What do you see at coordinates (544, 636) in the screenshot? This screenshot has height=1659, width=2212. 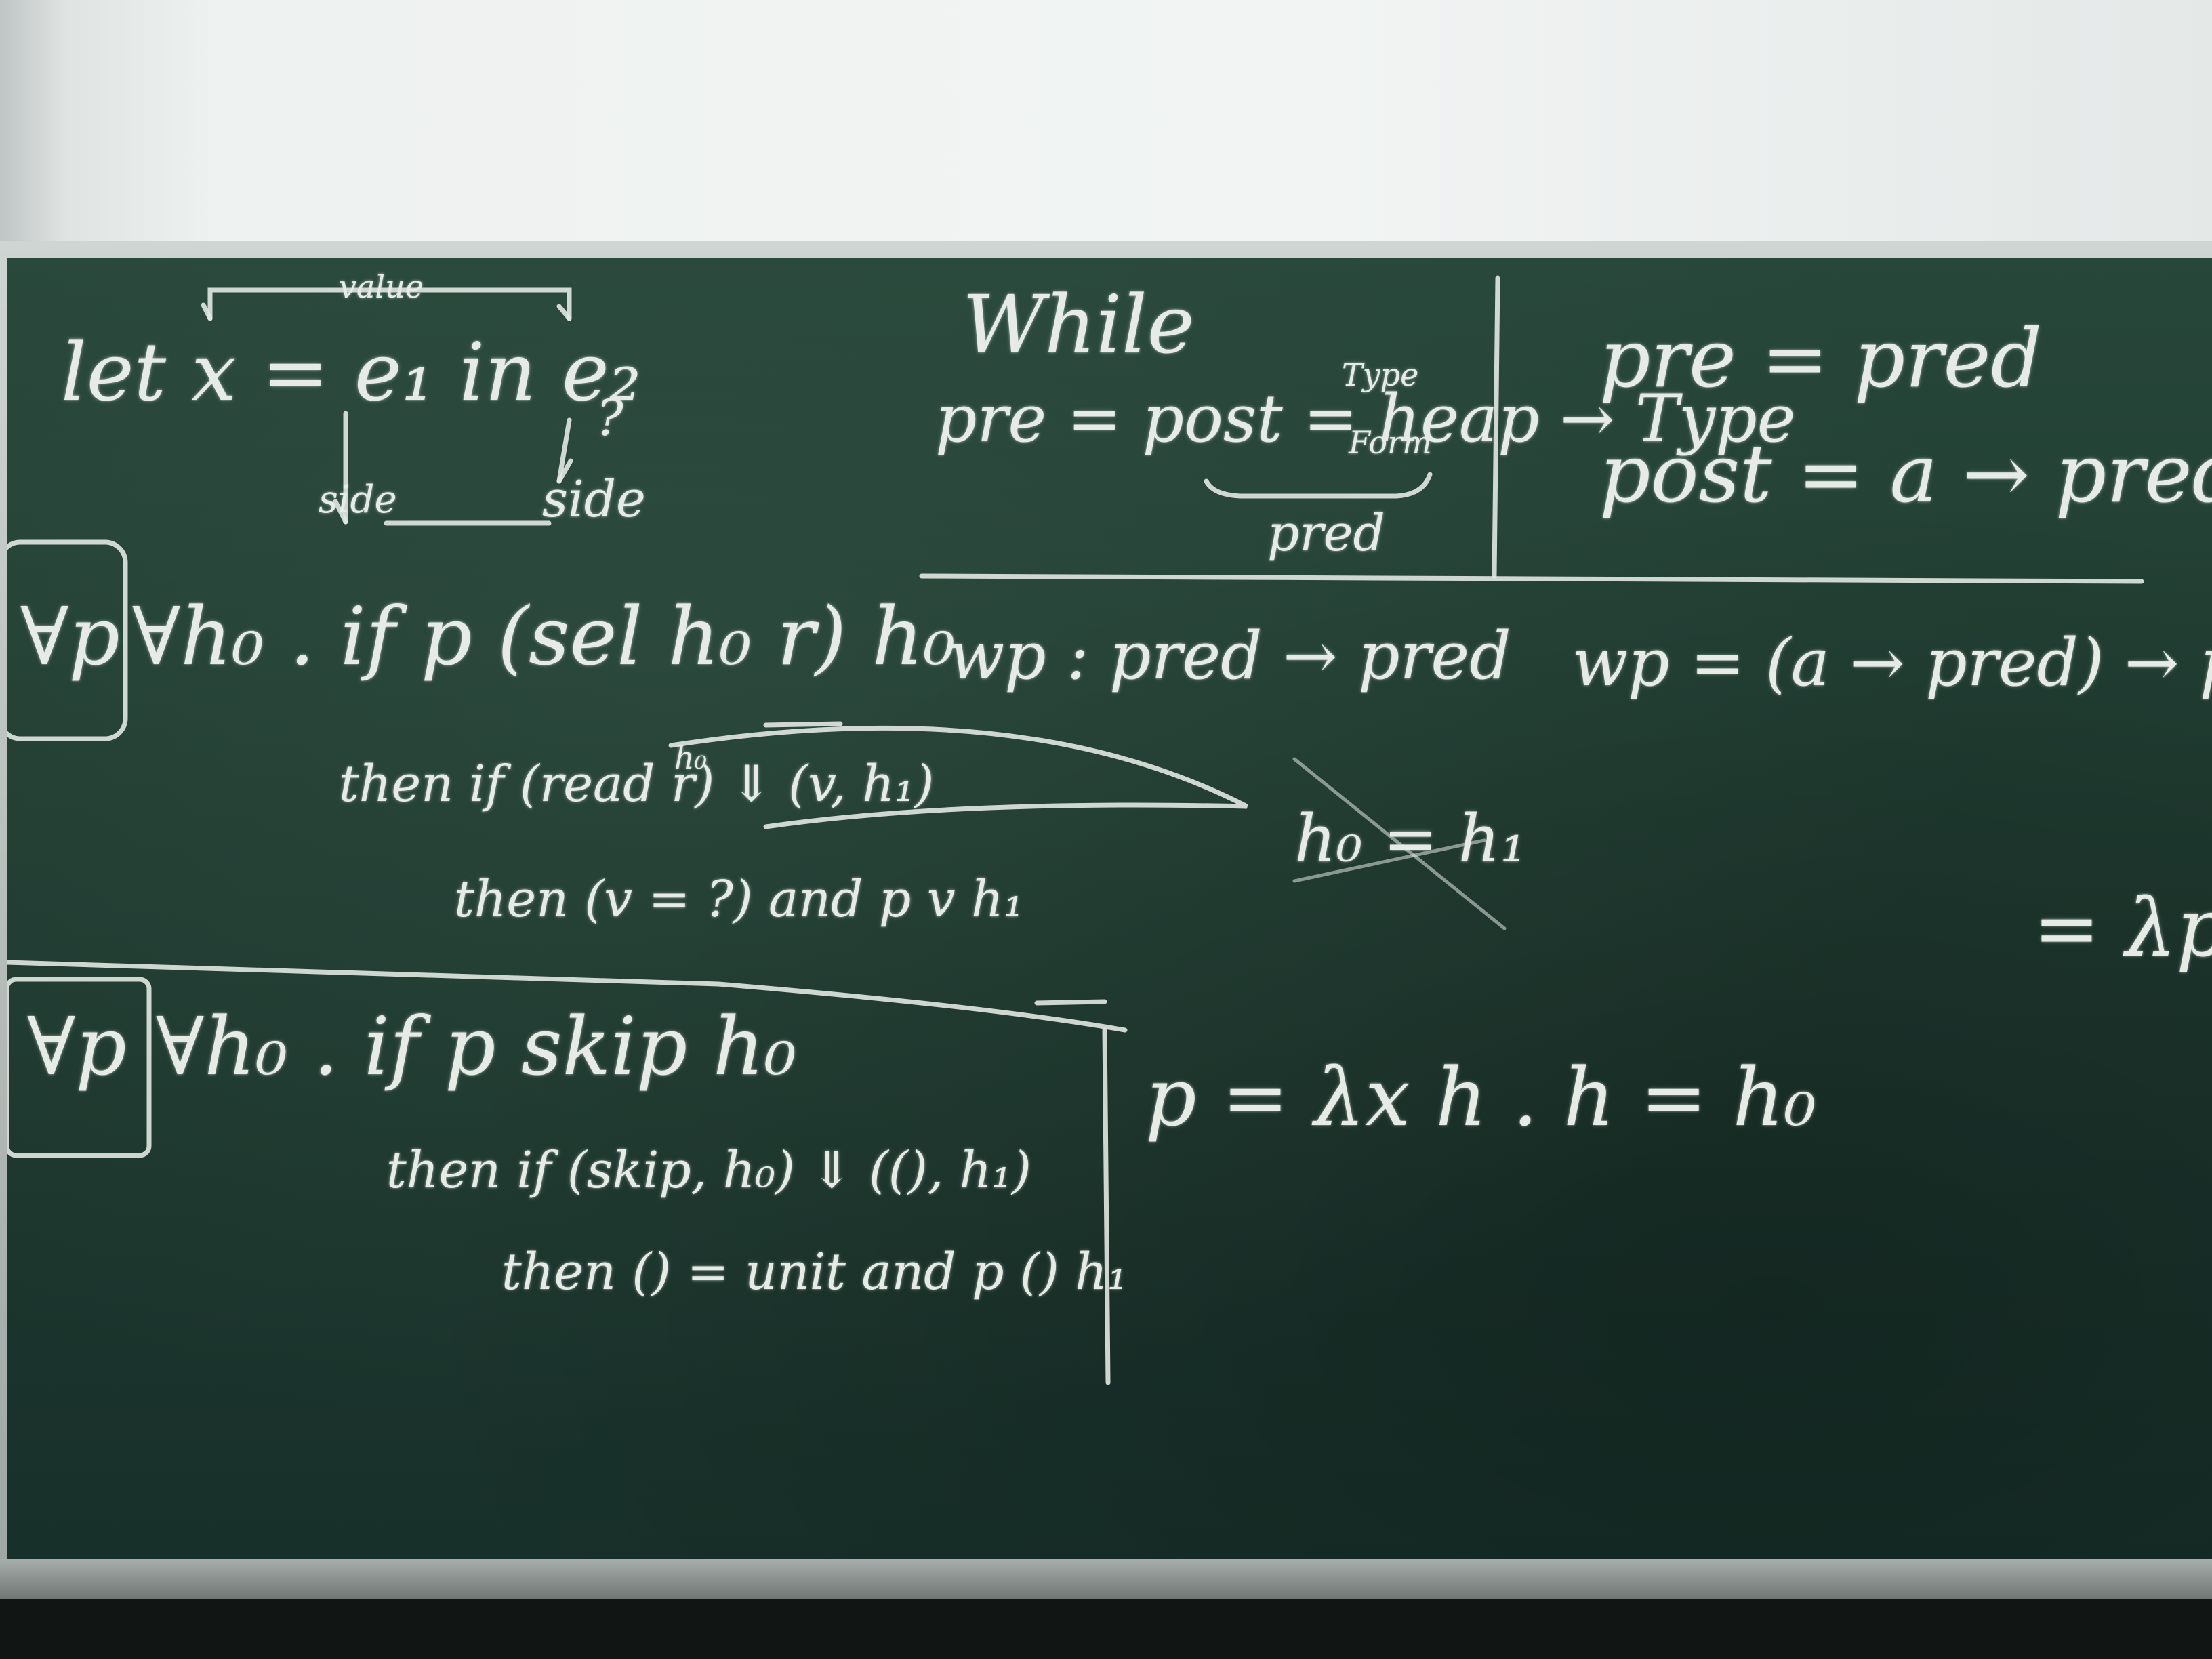 I see `read-head: ∀h₀ . if p (sel h₀ r) h₀` at bounding box center [544, 636].